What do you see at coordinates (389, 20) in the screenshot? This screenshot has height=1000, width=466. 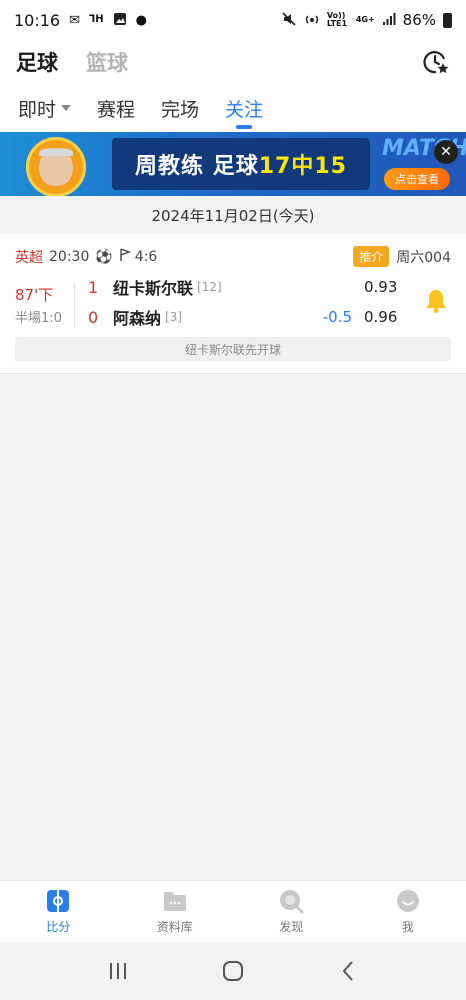 I see `signal-icon` at bounding box center [389, 20].